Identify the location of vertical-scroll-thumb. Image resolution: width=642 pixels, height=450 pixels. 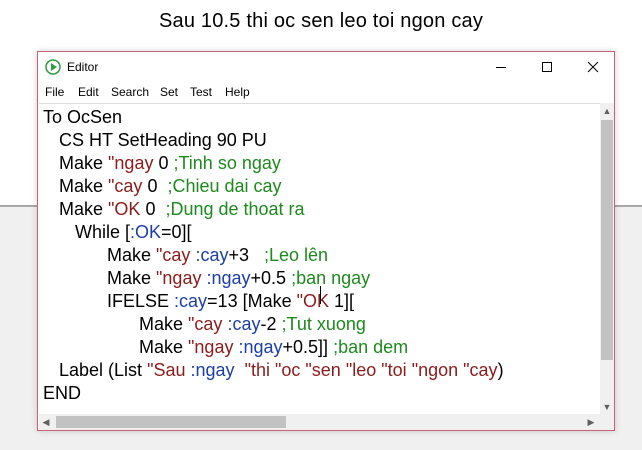
(607, 240).